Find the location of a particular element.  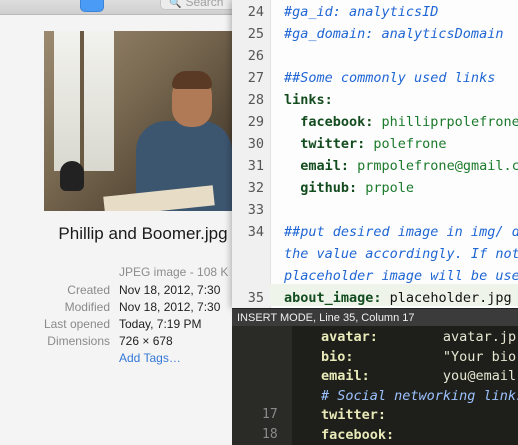

line-number: 29 is located at coordinates (255, 122).